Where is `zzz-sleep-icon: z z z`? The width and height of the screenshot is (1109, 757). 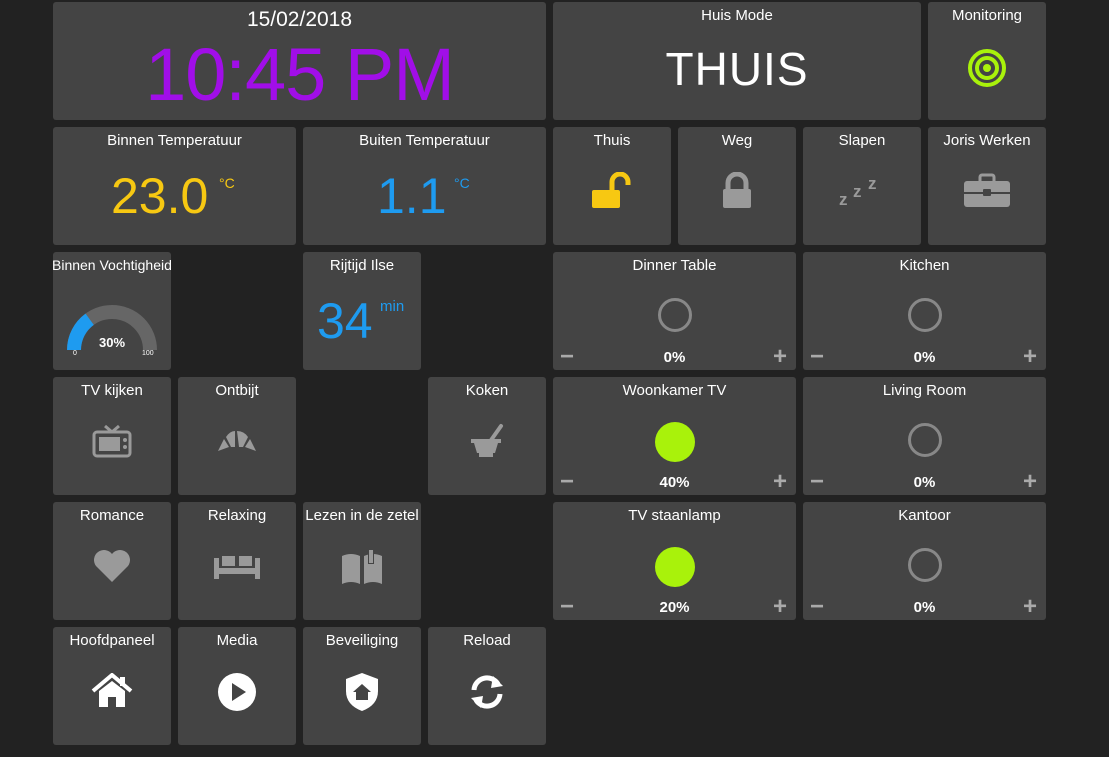
zzz-sleep-icon: z z z is located at coordinates (858, 191).